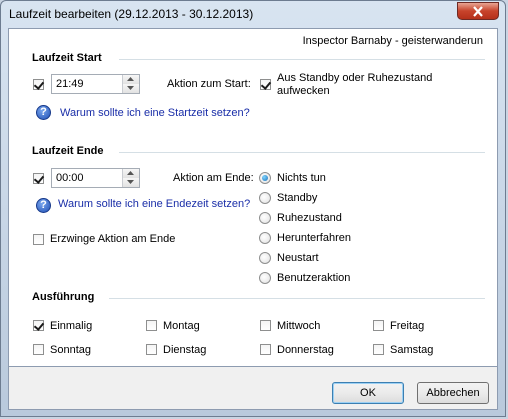 The width and height of the screenshot is (508, 419). I want to click on button-bar: OK Abbrechen, so click(253, 388).